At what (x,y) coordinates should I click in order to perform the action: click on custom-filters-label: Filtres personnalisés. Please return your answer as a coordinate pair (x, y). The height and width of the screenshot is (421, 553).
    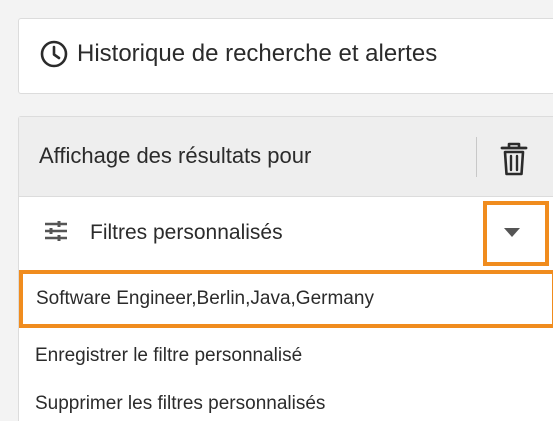
    Looking at the image, I should click on (186, 232).